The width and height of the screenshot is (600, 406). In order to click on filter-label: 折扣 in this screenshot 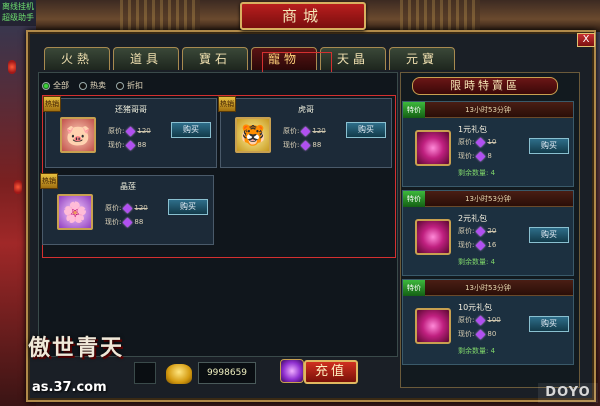, I will do `click(135, 85)`.